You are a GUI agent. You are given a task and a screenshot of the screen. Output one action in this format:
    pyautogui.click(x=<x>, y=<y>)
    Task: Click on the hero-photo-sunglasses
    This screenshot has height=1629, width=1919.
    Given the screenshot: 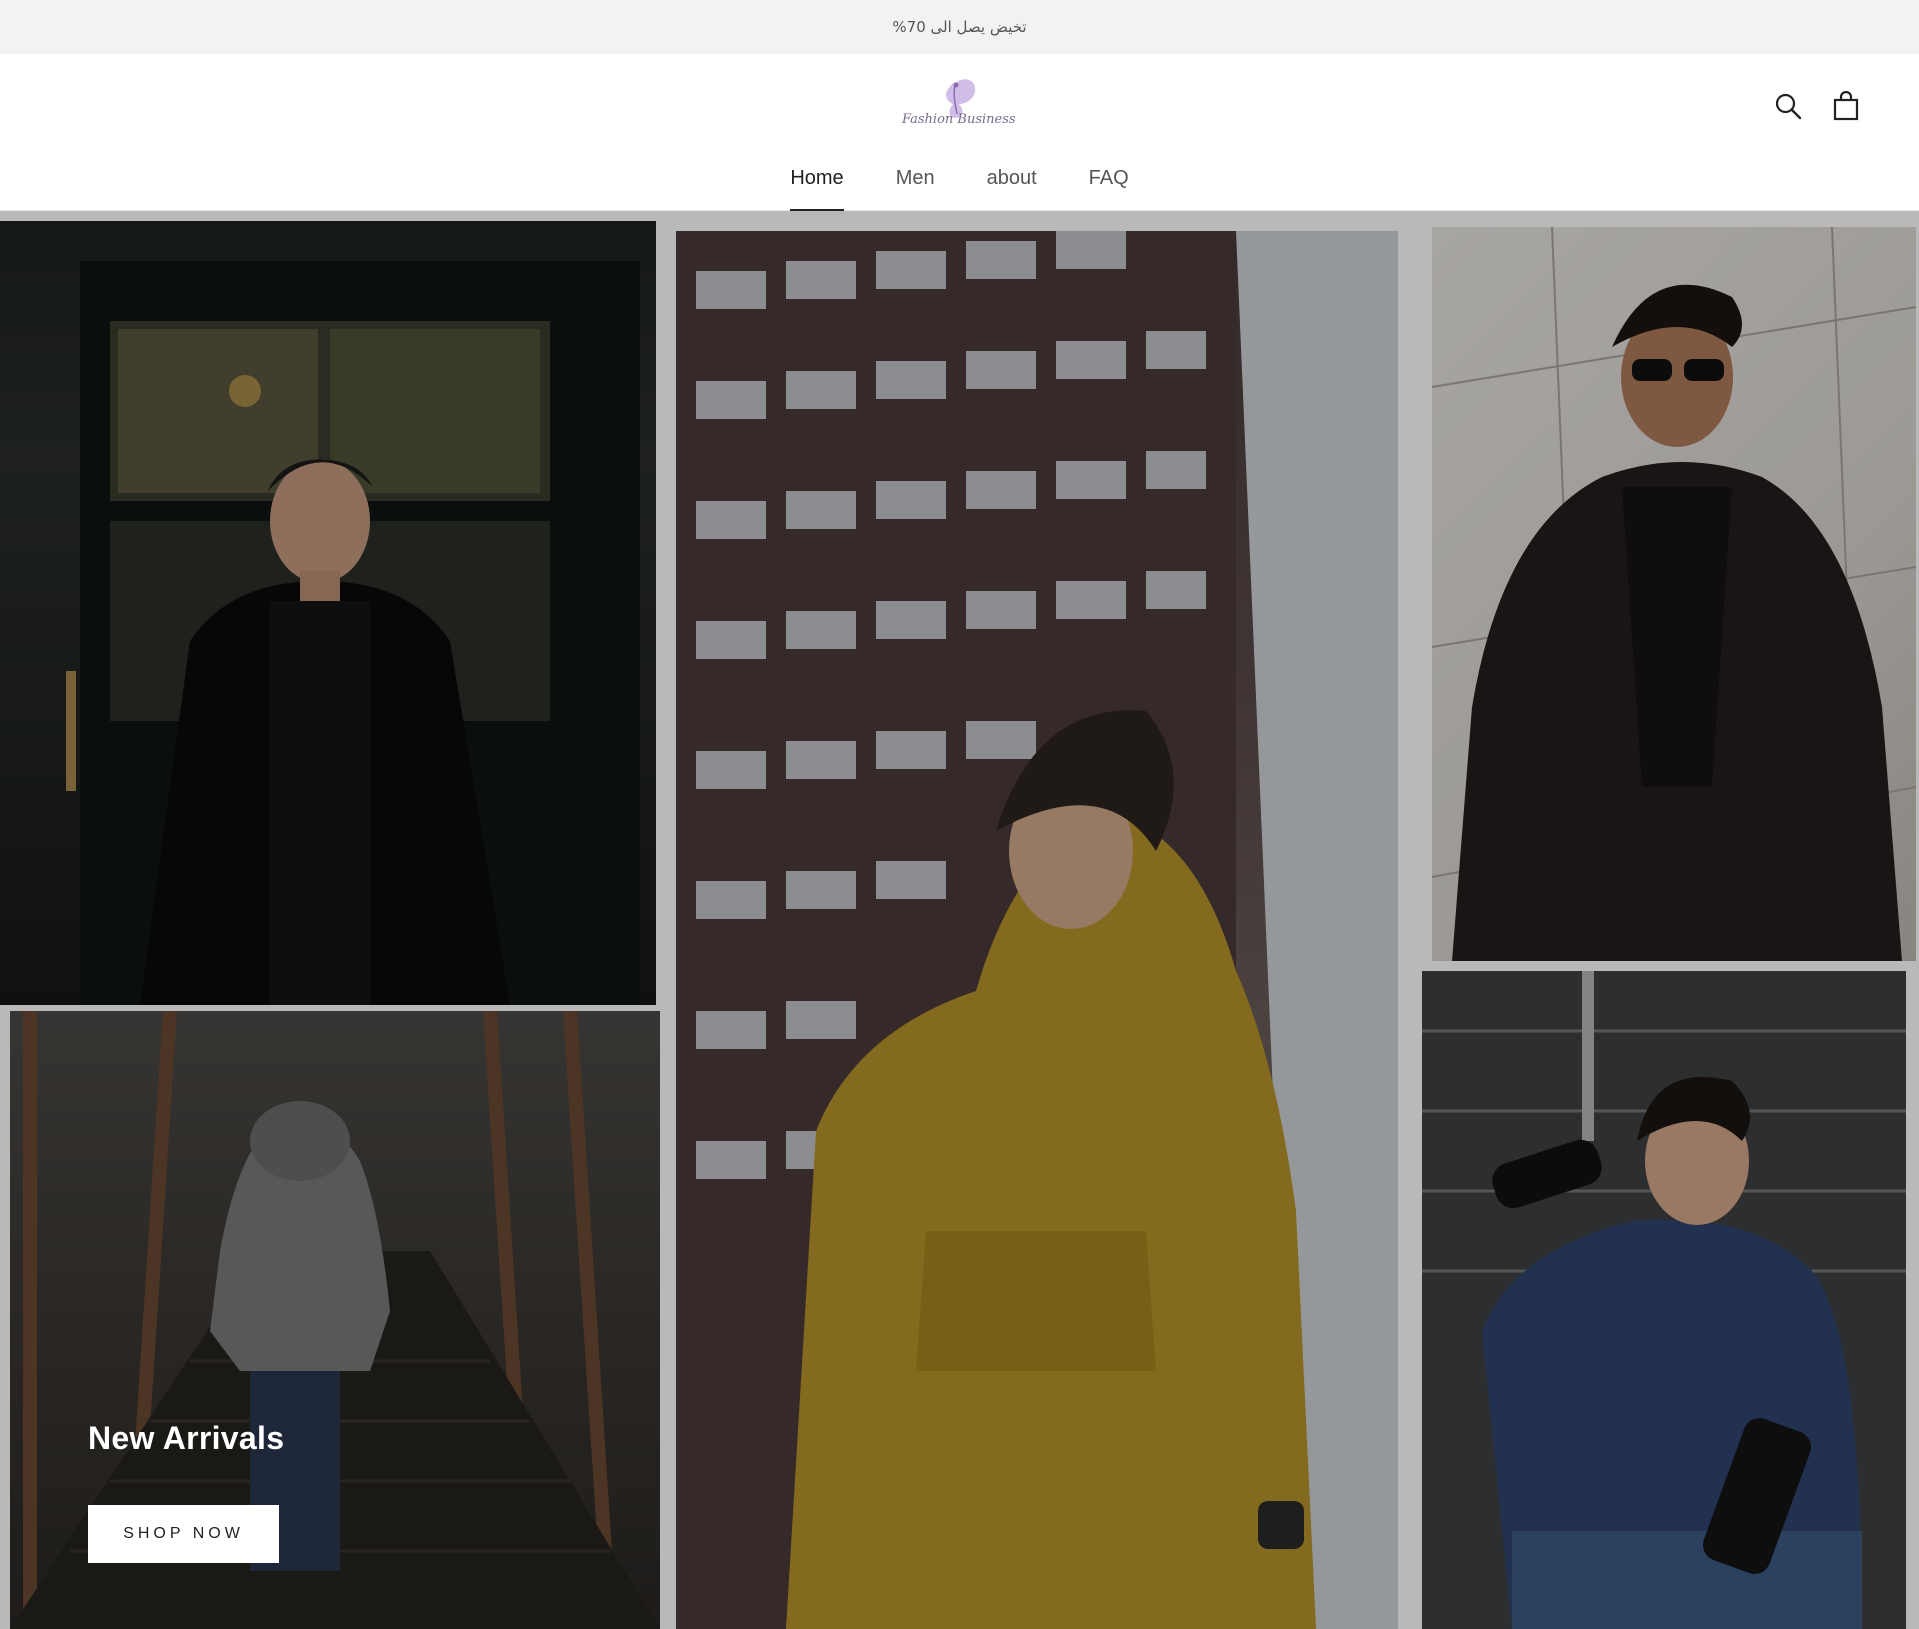 What is the action you would take?
    pyautogui.click(x=1674, y=594)
    